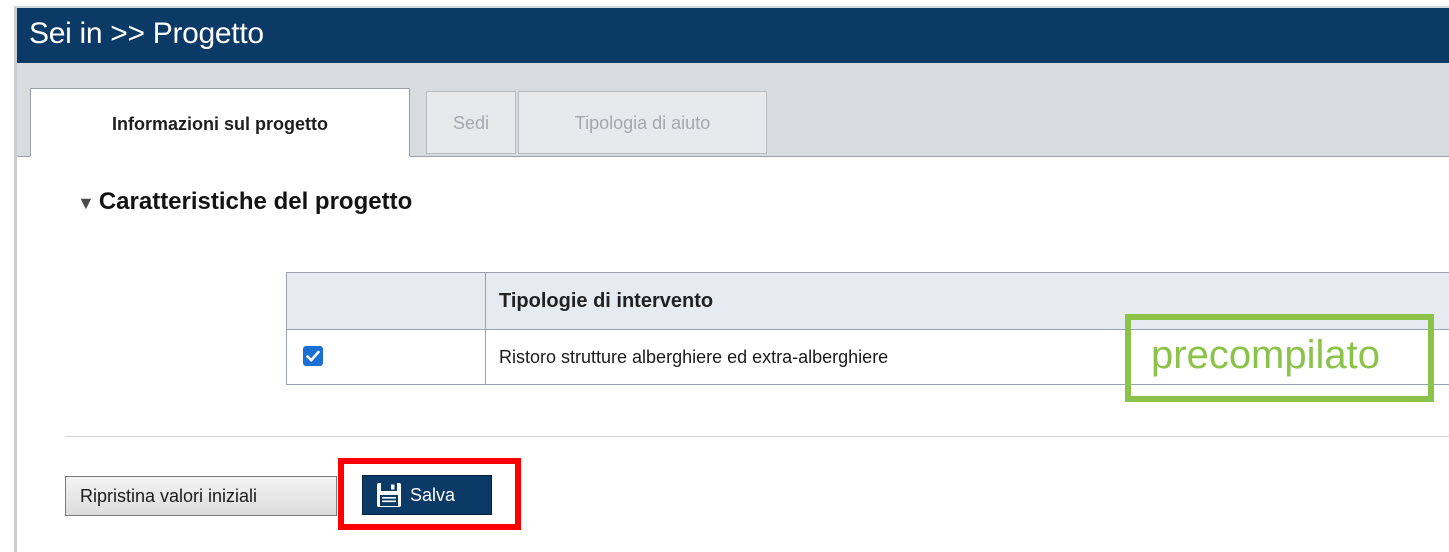 This screenshot has width=1449, height=552. I want to click on tab-label: Sedi, so click(471, 123).